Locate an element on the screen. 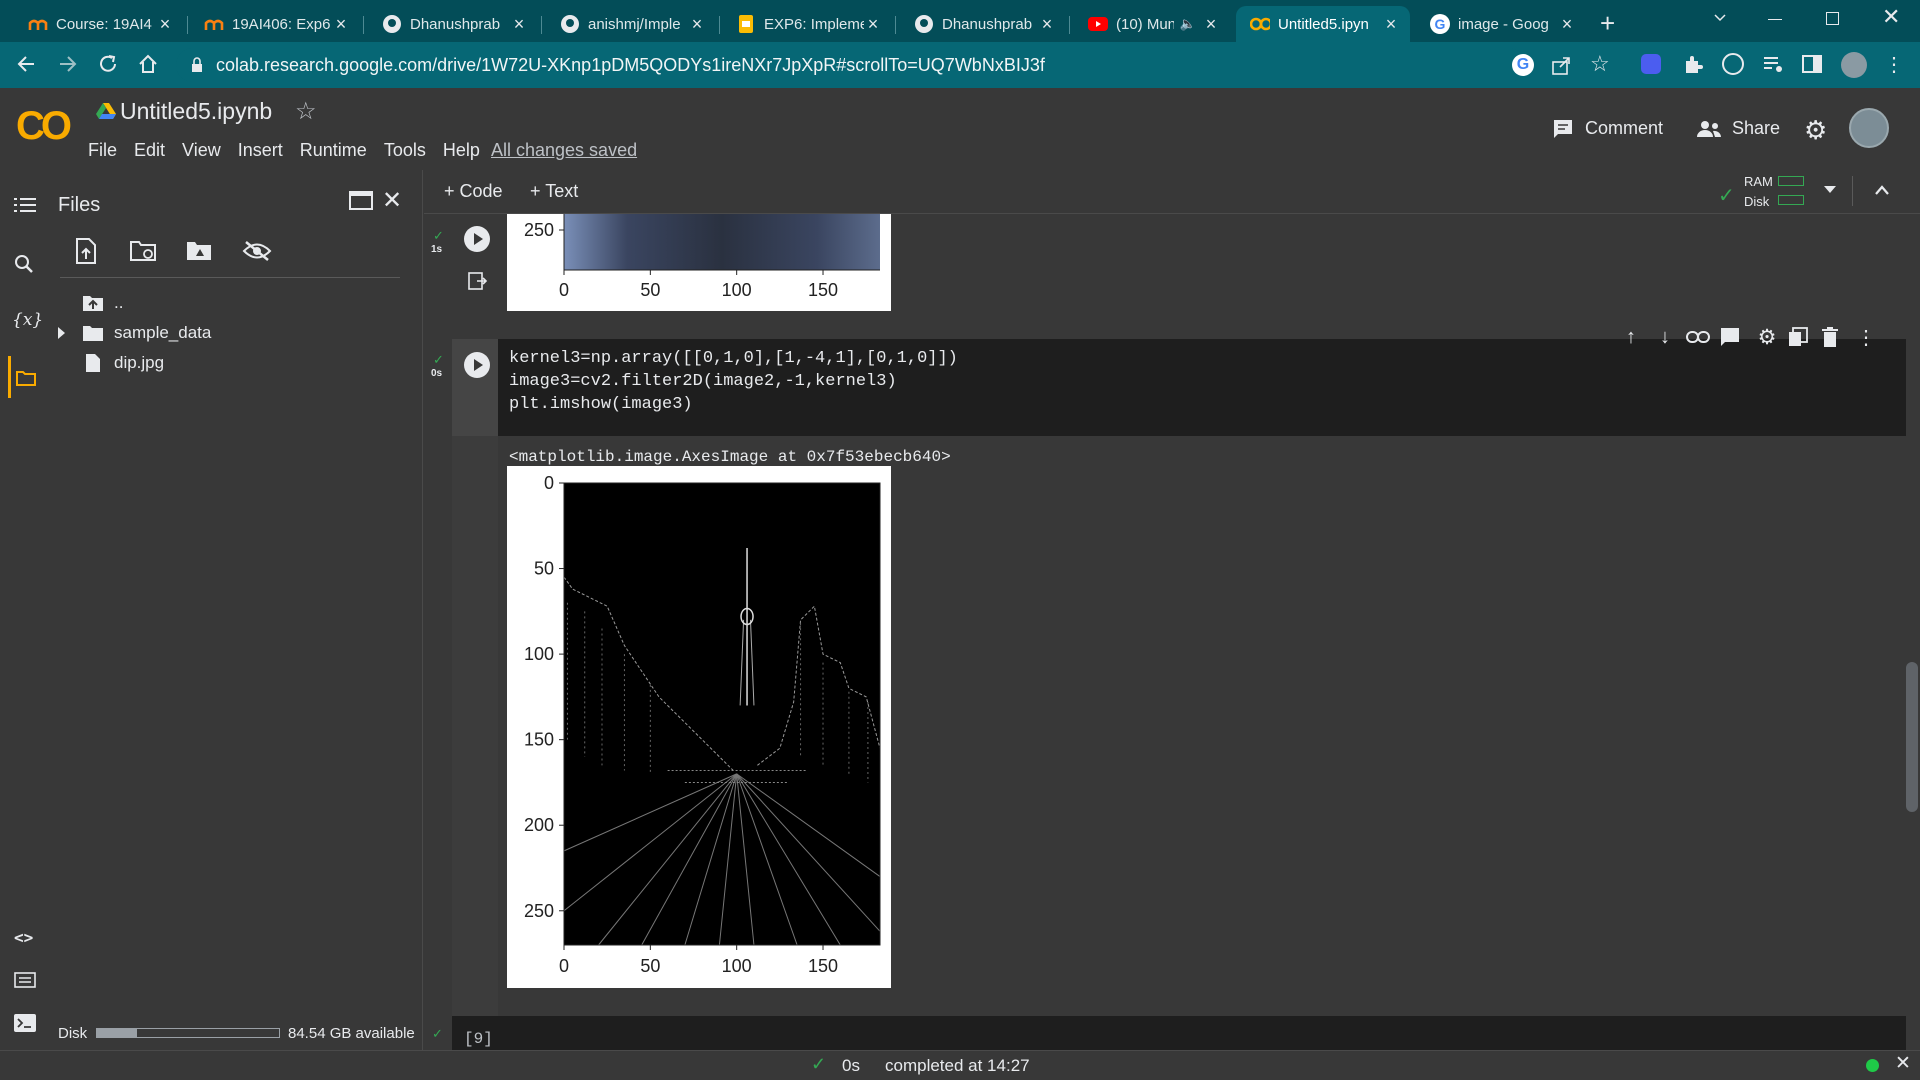 Image resolution: width=1920 pixels, height=1080 pixels. google-icon: G is located at coordinates (1440, 24).